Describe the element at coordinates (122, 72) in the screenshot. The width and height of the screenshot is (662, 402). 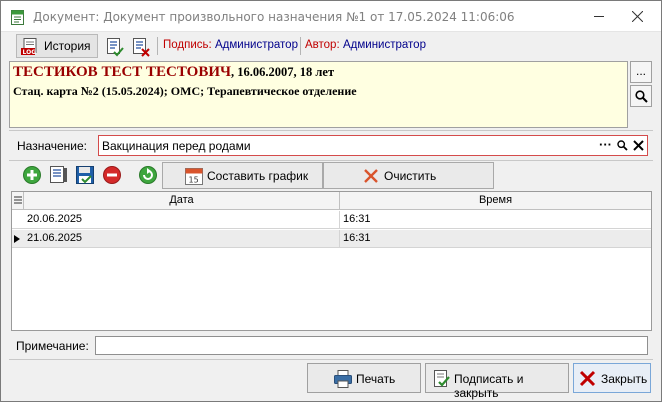
I see `patient-name: ТЕСТИКОВ ТЕСТ ТЕСТОВИЧ` at that location.